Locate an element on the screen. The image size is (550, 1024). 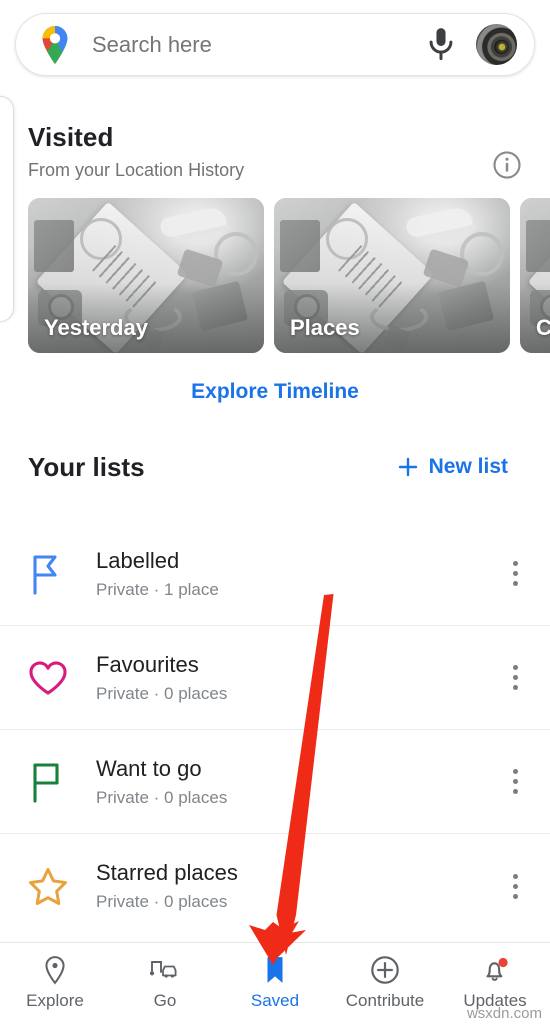
list-meta: Private · 1 place is located at coordinates (157, 589).